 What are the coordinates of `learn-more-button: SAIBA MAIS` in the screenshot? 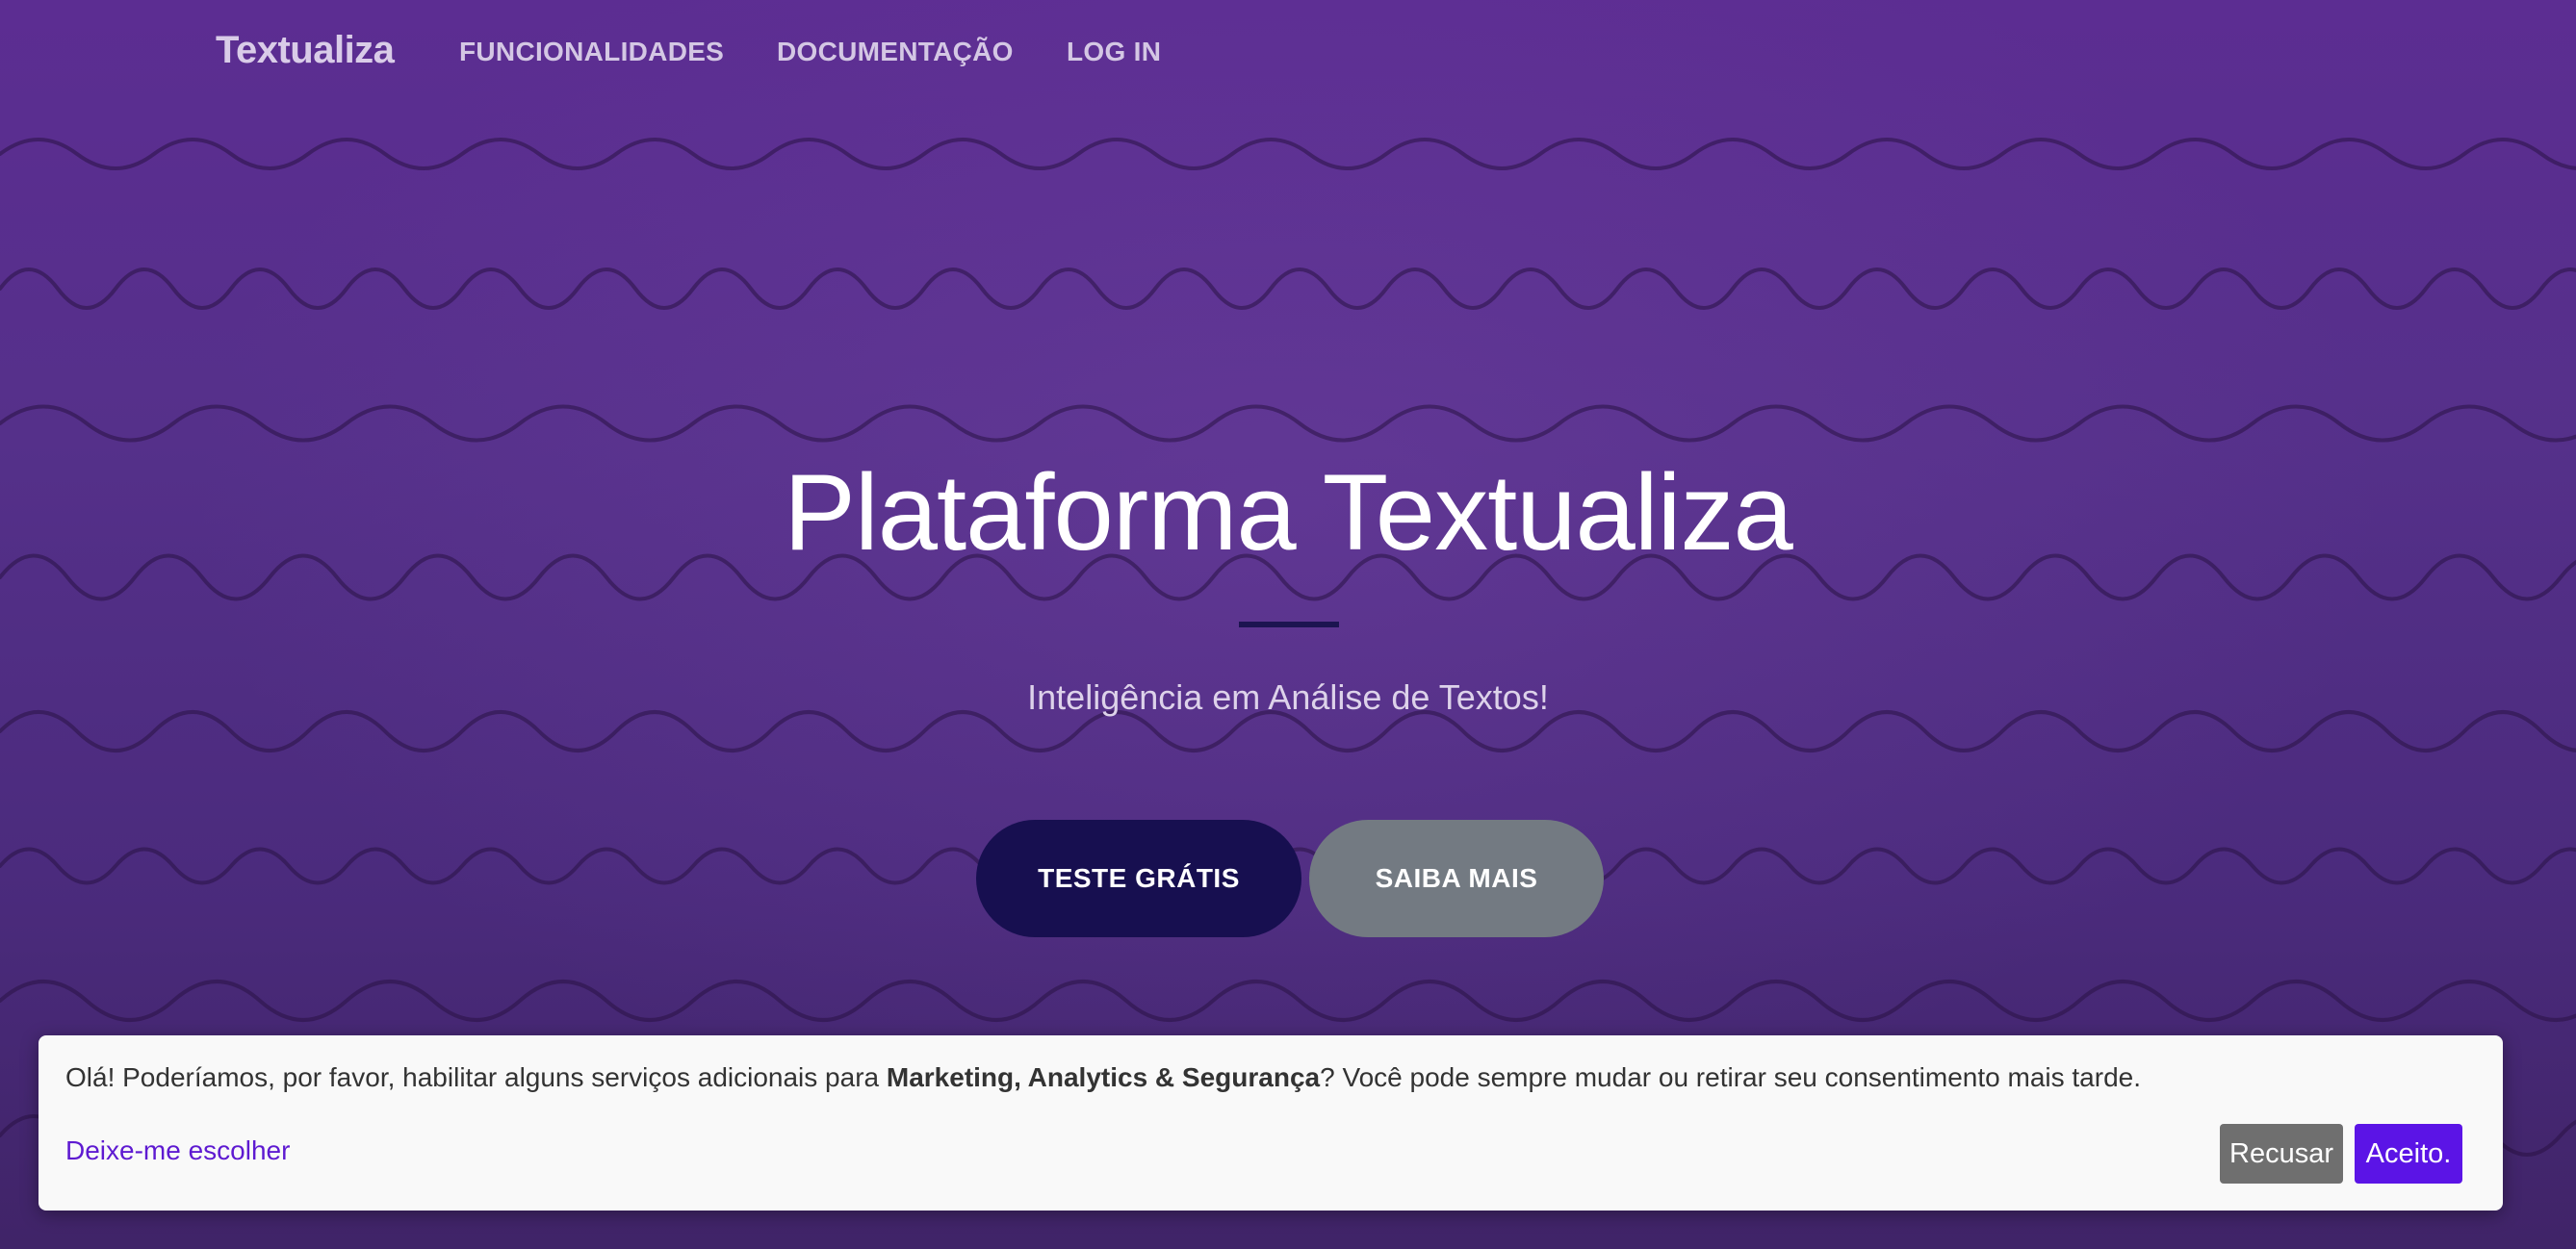 It's located at (1456, 878).